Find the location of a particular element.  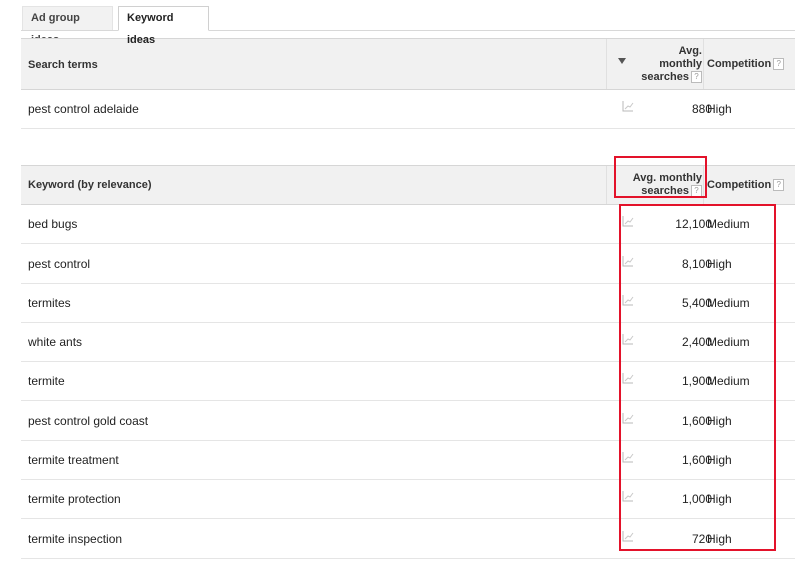

avg-header-line-1: Avg. monthly is located at coordinates (667, 178).